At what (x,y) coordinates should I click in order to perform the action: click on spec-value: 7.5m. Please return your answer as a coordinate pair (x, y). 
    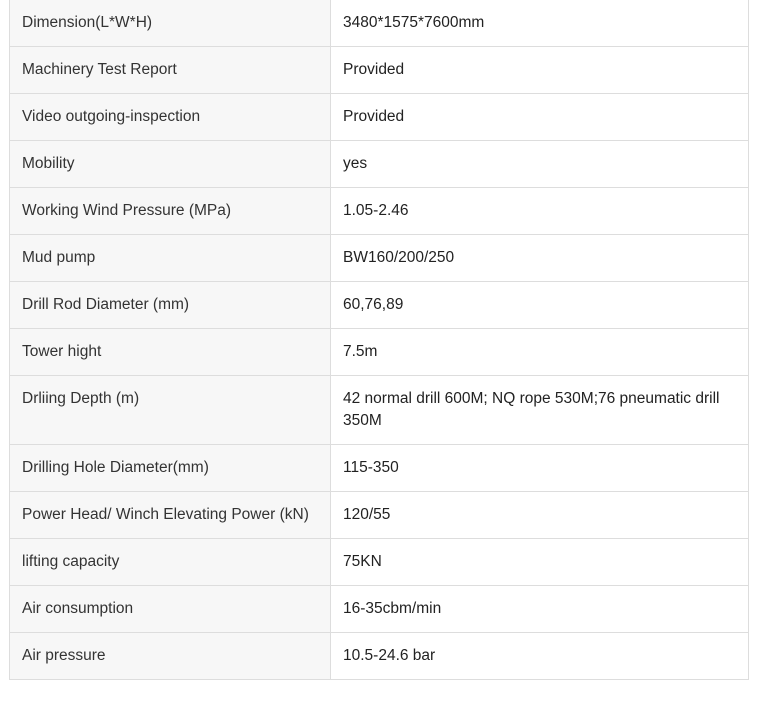
    Looking at the image, I should click on (539, 352).